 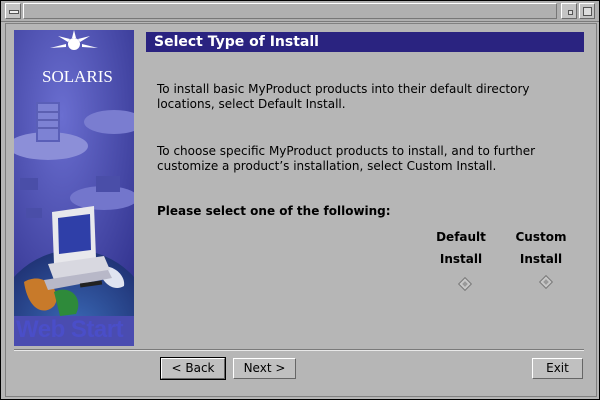 I want to click on custom-install-label-line1: Custom, so click(x=541, y=237).